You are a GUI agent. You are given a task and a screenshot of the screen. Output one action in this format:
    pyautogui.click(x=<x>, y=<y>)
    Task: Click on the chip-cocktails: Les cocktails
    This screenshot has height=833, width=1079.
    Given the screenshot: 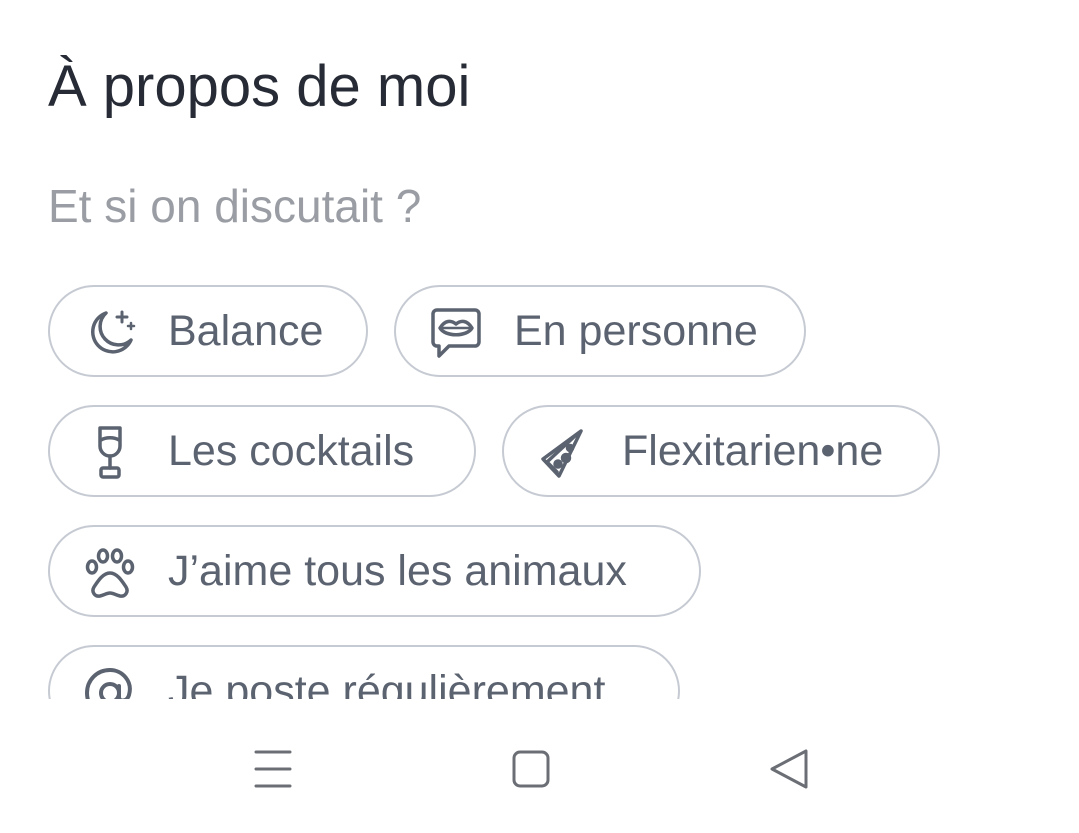 What is the action you would take?
    pyautogui.click(x=262, y=451)
    